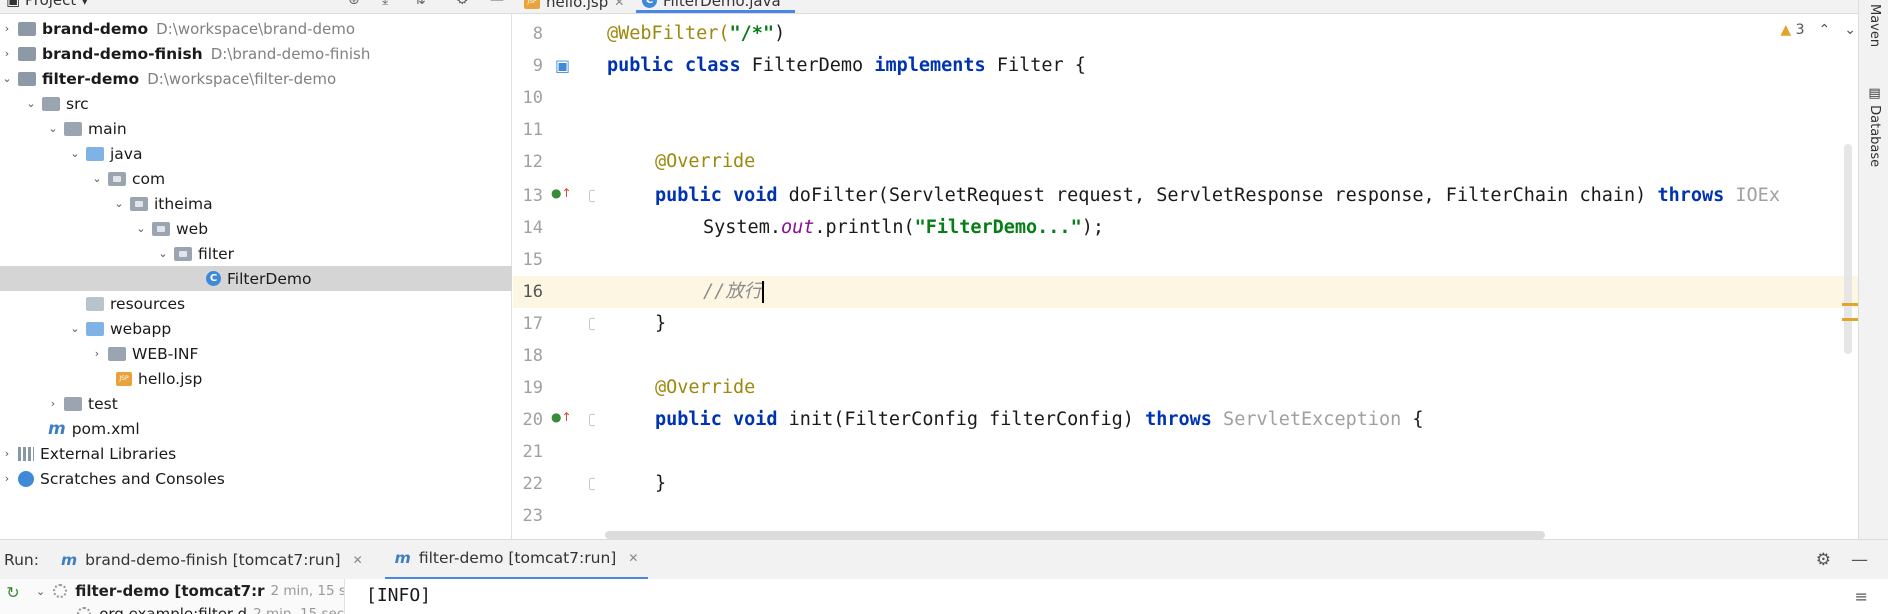 The image size is (1888, 614). Describe the element at coordinates (117, 353) in the screenshot. I see `folder-icon` at that location.